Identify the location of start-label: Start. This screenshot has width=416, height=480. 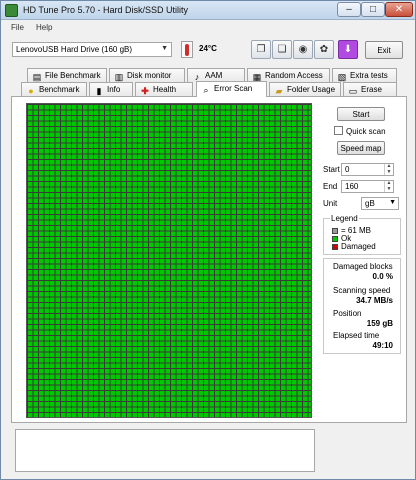
(331, 169).